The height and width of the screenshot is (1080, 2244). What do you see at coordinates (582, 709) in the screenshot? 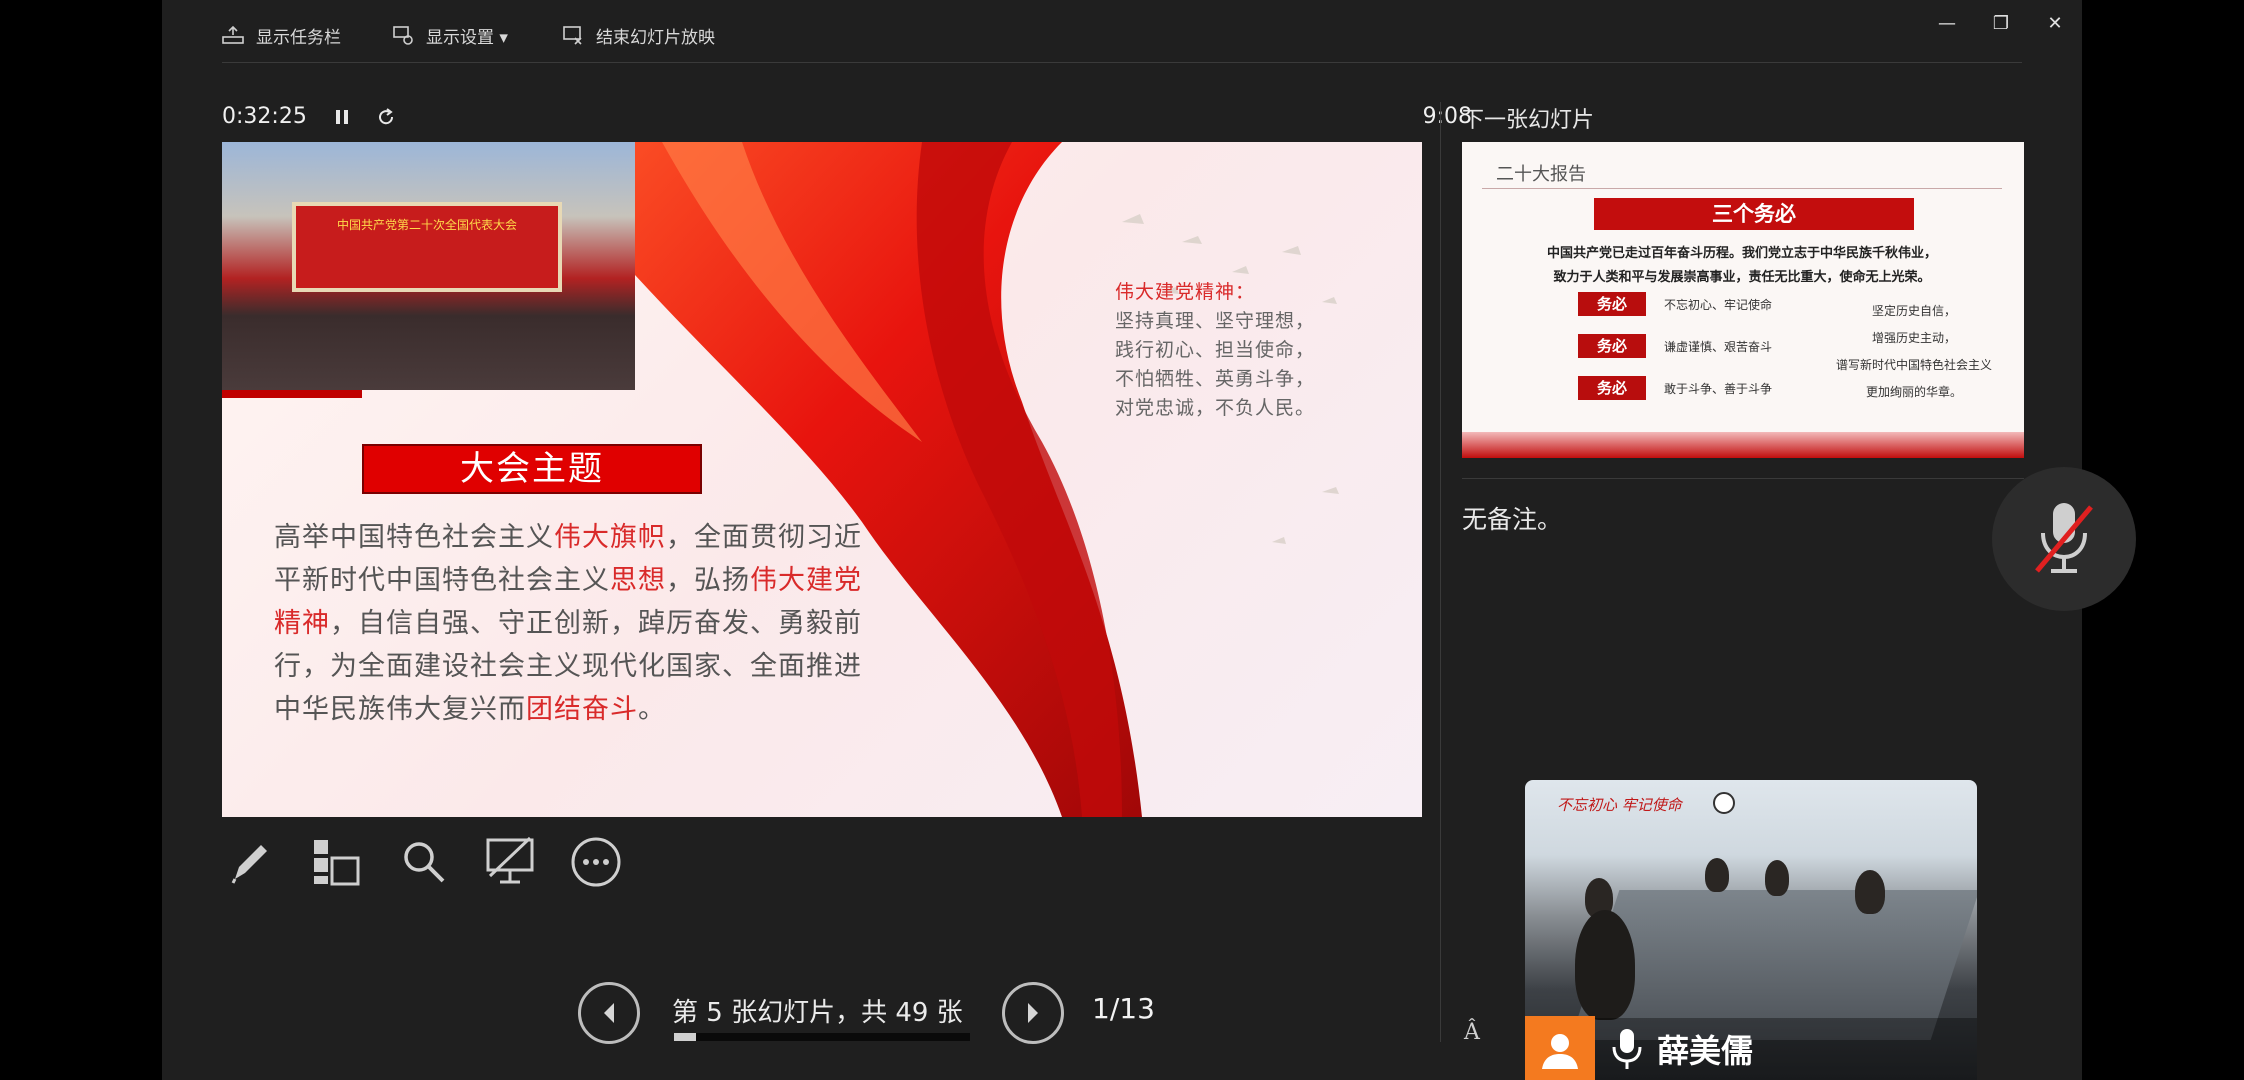
I see `theme-highlight: 团结奋斗` at bounding box center [582, 709].